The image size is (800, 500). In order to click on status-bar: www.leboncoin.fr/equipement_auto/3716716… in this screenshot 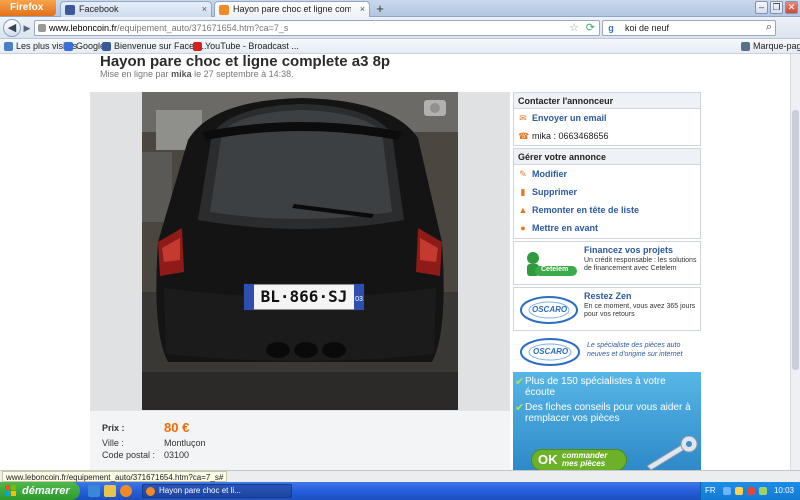, I will do `click(400, 476)`.